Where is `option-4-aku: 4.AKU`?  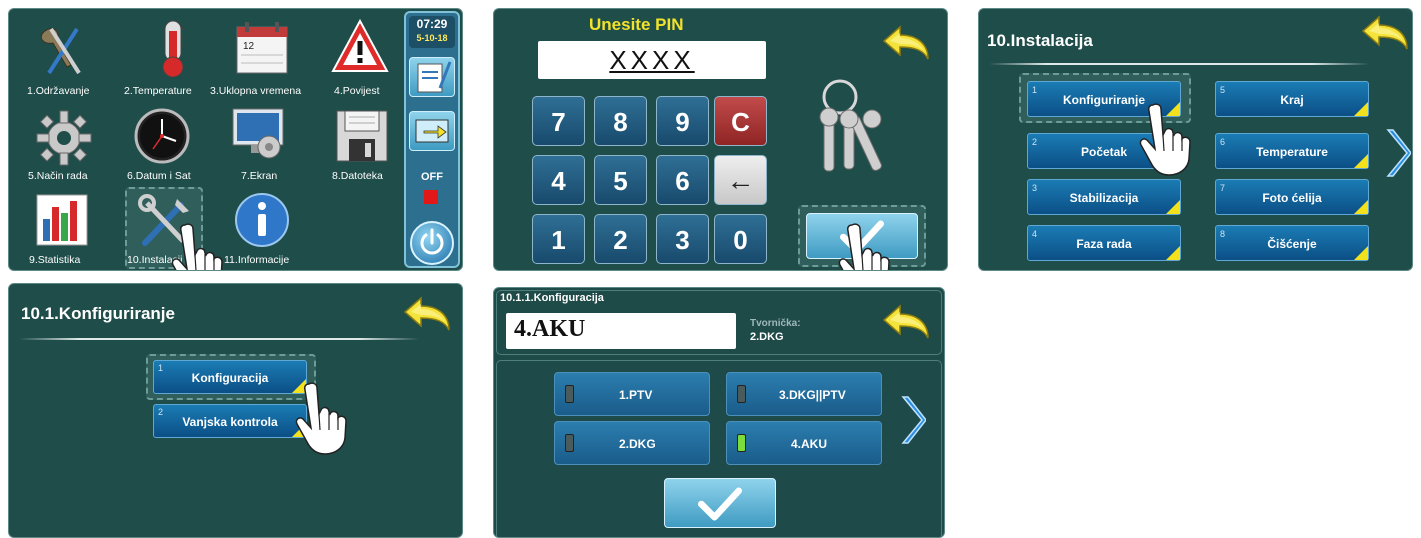 option-4-aku: 4.AKU is located at coordinates (804, 443).